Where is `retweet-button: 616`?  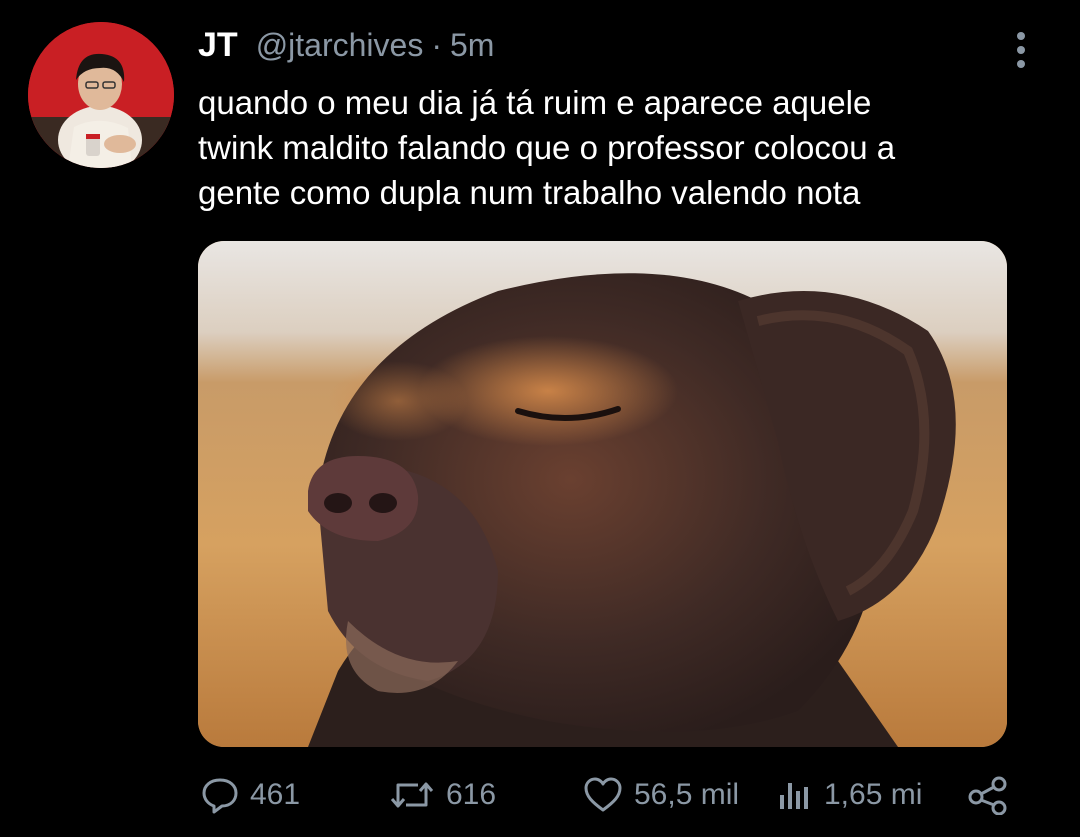 retweet-button: 616 is located at coordinates (442, 795).